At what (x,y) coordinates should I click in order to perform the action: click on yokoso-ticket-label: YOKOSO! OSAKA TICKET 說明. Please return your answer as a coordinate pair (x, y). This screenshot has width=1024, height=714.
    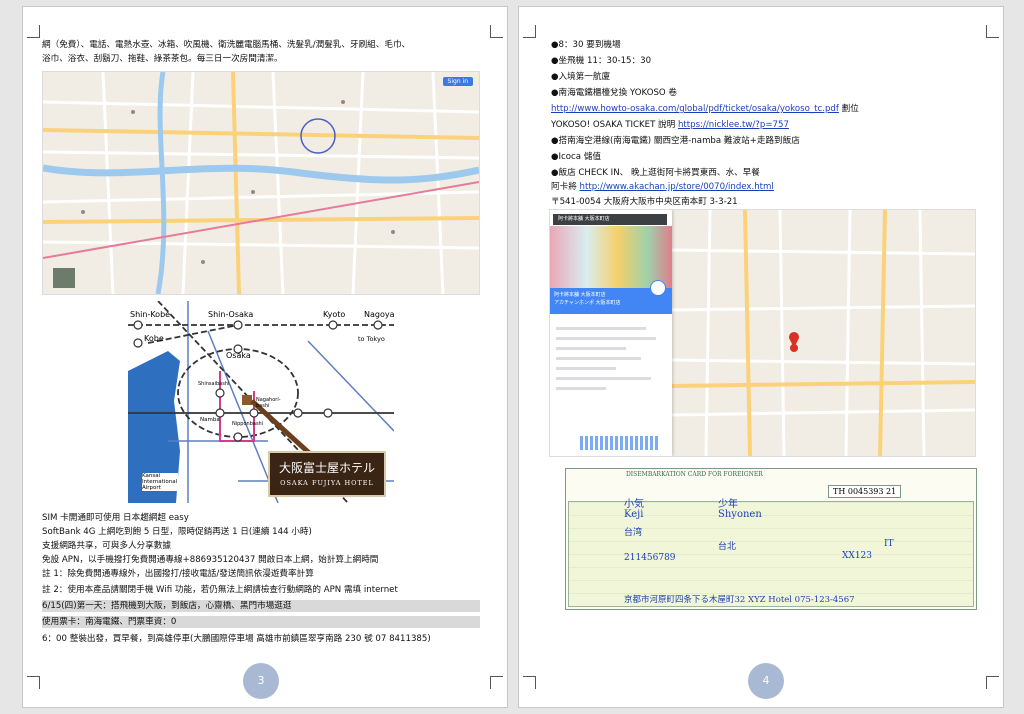
    Looking at the image, I should click on (614, 125).